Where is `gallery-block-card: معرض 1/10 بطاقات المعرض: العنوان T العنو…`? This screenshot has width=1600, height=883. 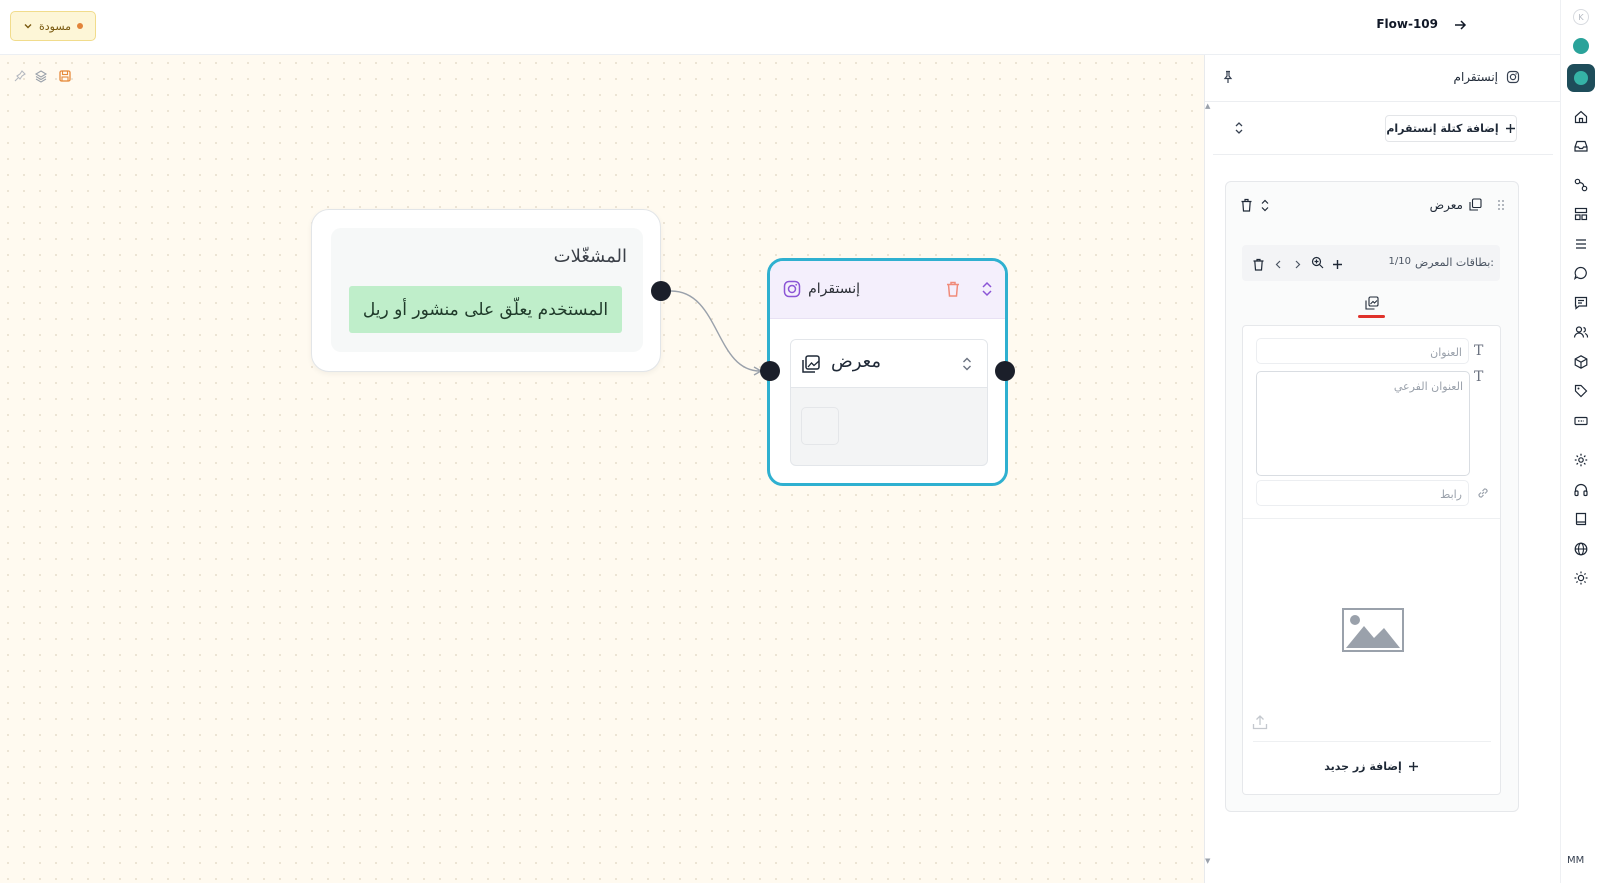 gallery-block-card: معرض 1/10 بطاقات المعرض: العنوان T العنو… is located at coordinates (1372, 496).